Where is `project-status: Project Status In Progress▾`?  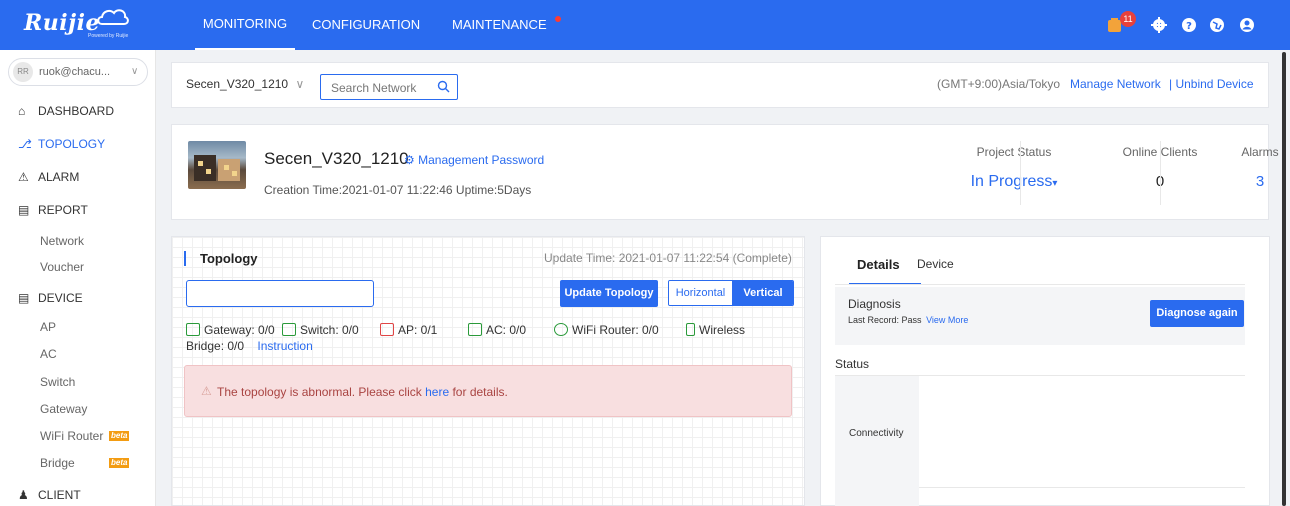 project-status: Project Status In Progress▾ is located at coordinates (934, 173).